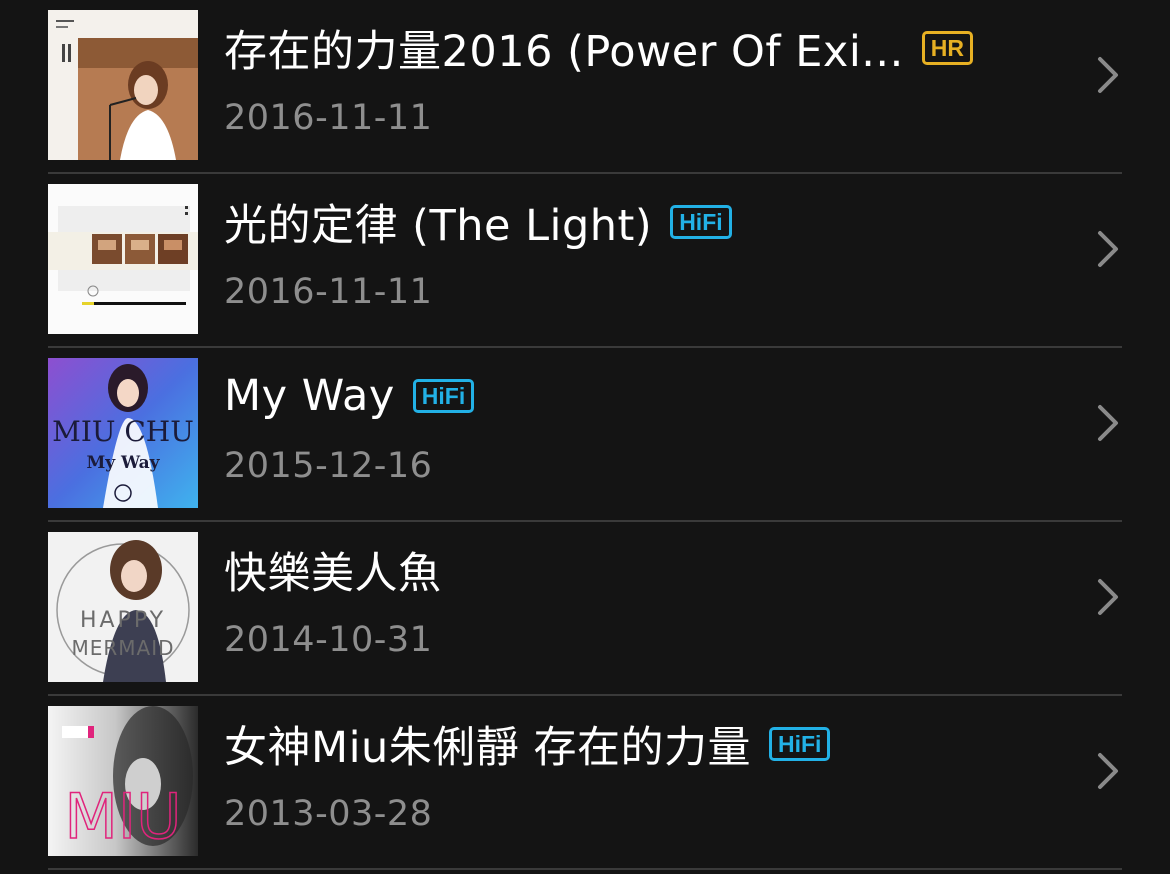 This screenshot has height=874, width=1170. What do you see at coordinates (487, 748) in the screenshot?
I see `album-title: 女神Miu朱俐靜 存在的力量` at bounding box center [487, 748].